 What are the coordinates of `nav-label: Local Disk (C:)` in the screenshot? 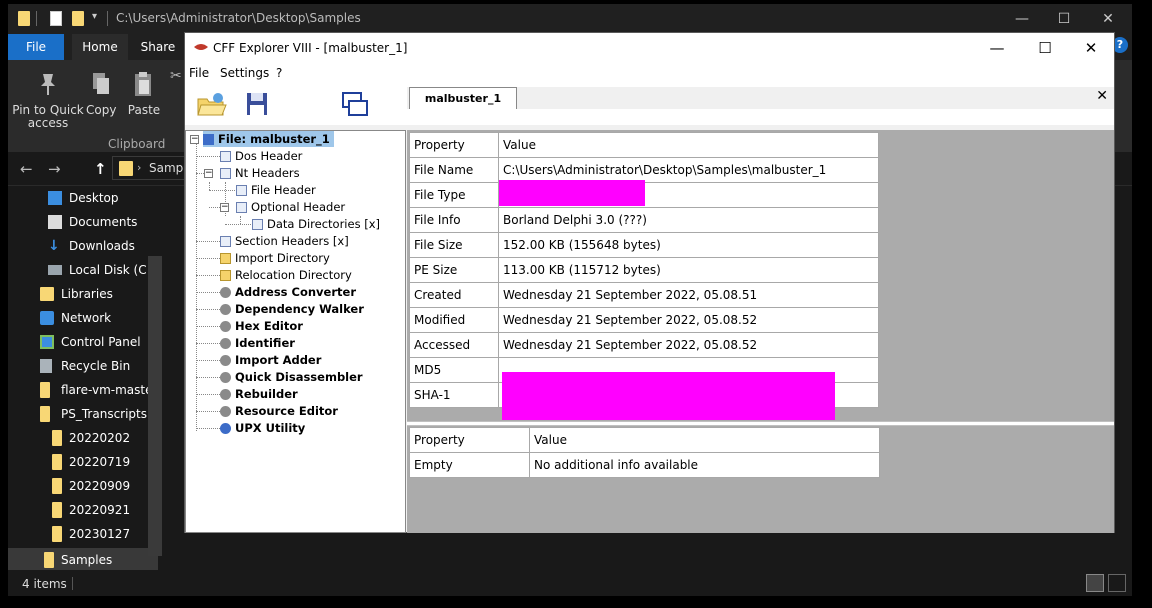 It's located at (112, 270).